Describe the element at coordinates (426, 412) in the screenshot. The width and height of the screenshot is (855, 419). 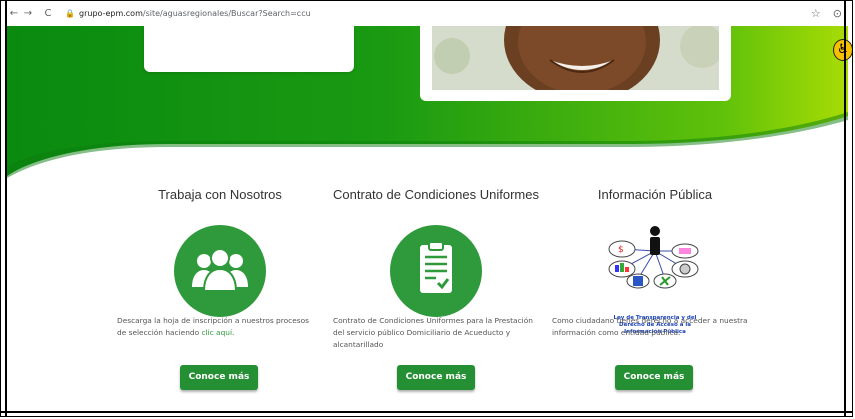
I see `frame-border-bottom` at that location.